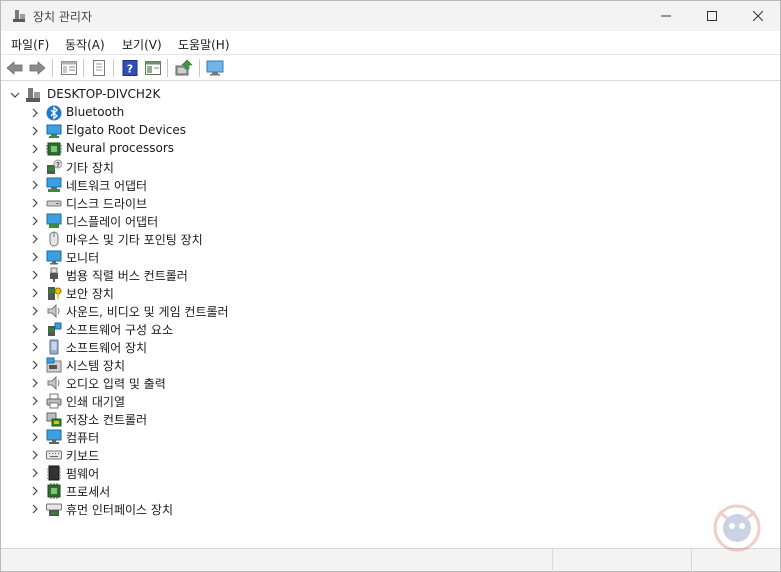  Describe the element at coordinates (390, 16) in the screenshot. I see `title-bar: 장치 관리자` at that location.